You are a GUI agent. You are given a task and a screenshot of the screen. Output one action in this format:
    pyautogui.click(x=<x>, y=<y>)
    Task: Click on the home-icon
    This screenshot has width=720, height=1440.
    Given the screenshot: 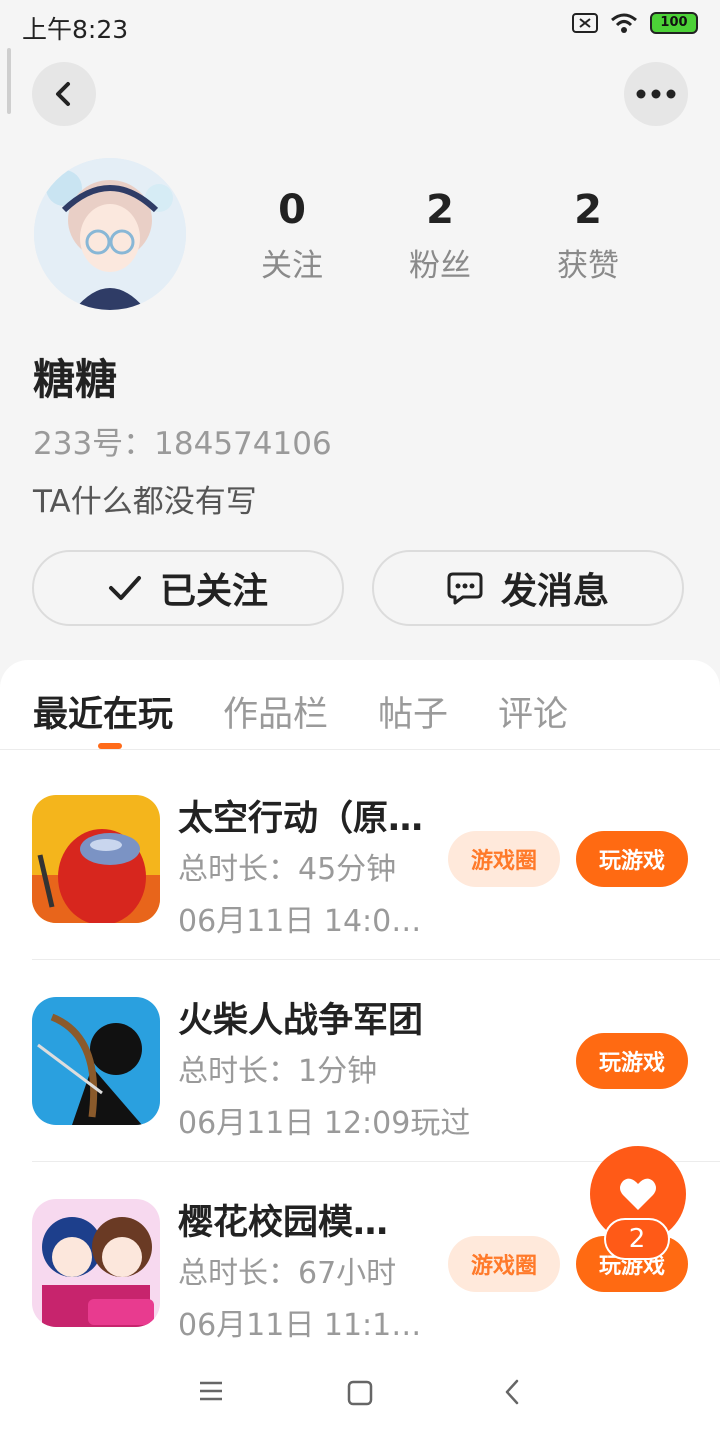 What is the action you would take?
    pyautogui.click(x=360, y=1393)
    